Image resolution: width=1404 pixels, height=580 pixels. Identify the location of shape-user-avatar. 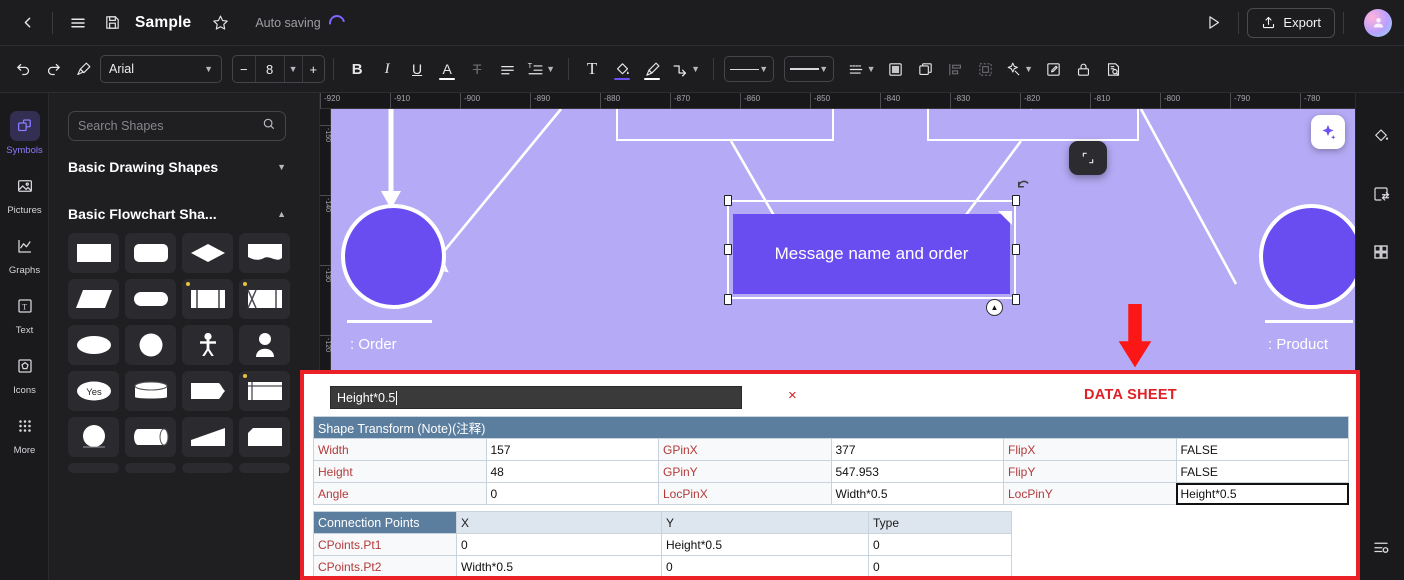
(264, 345).